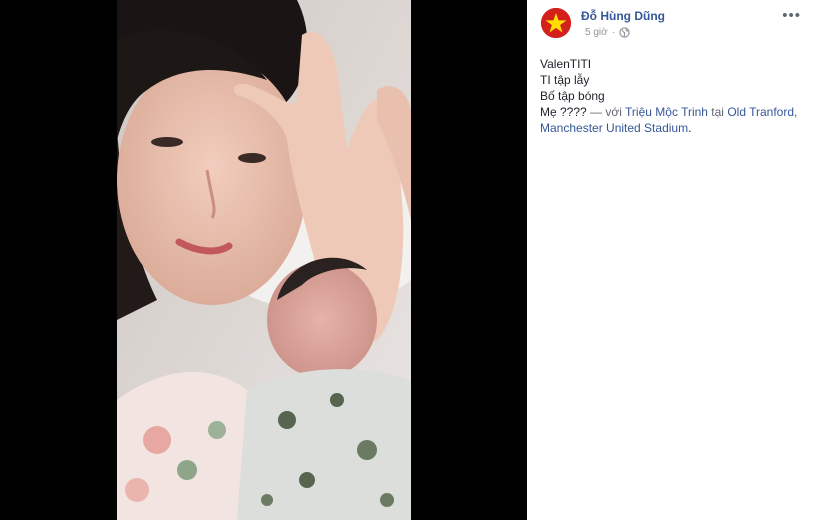  What do you see at coordinates (565, 80) in the screenshot?
I see `caption-line-2: TI tập lẫy` at bounding box center [565, 80].